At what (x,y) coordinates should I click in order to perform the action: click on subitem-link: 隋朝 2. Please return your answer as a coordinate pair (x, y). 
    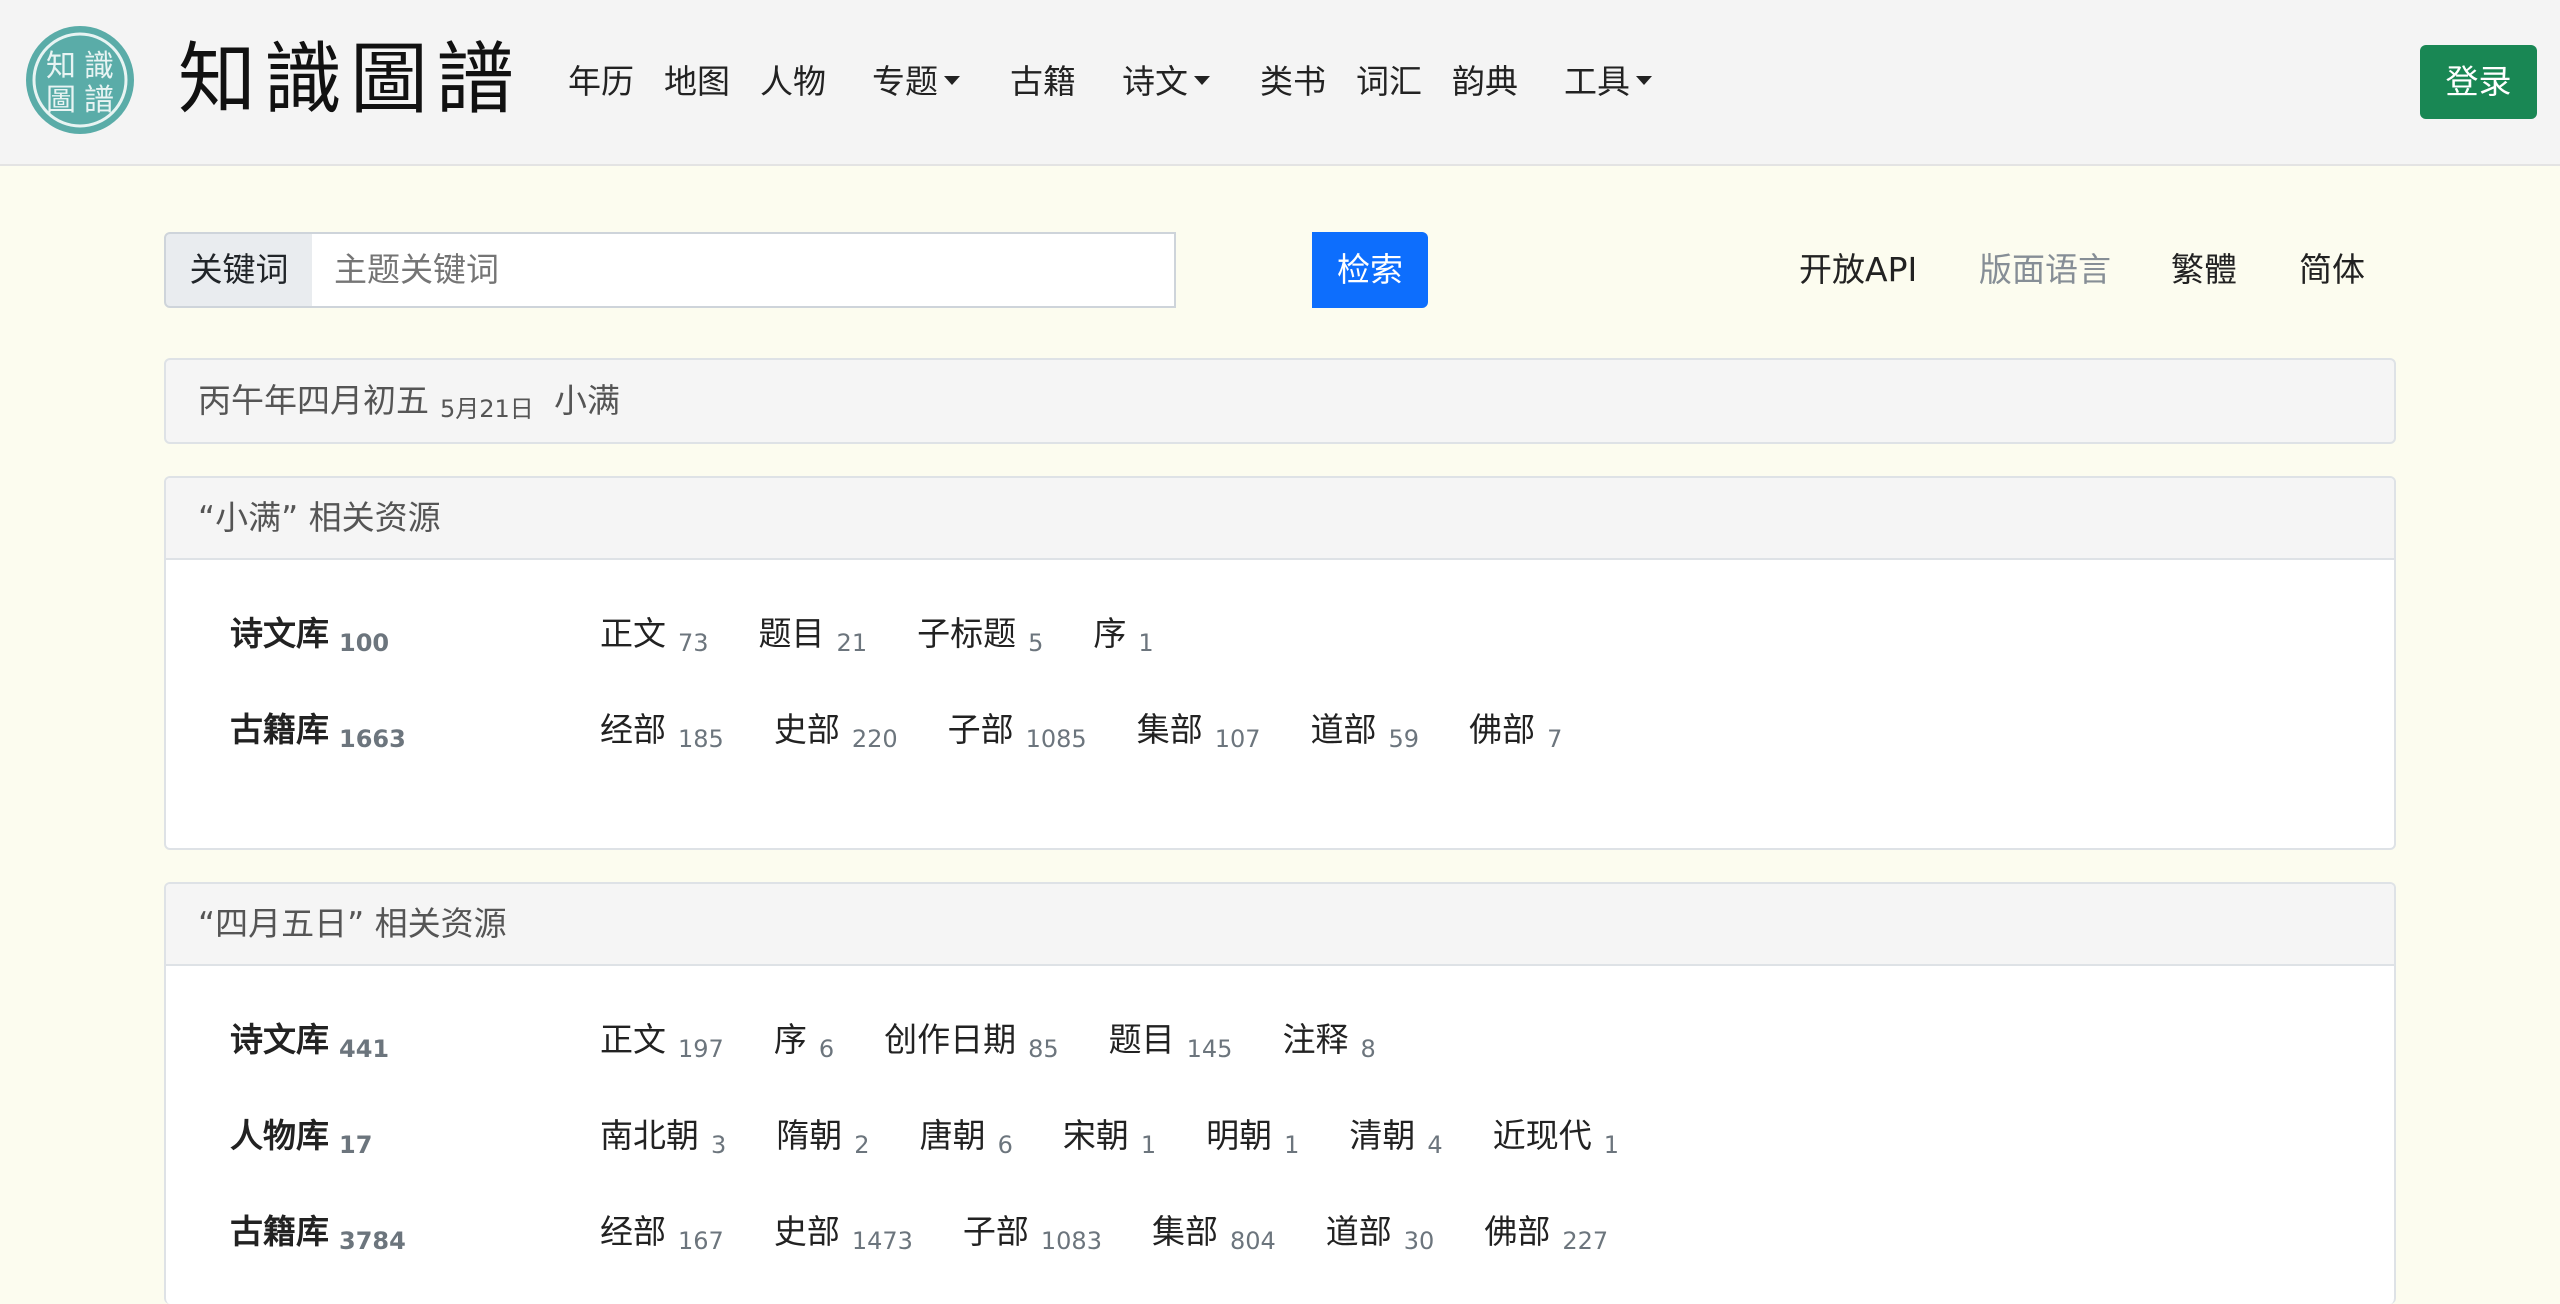
    Looking at the image, I should click on (822, 1137).